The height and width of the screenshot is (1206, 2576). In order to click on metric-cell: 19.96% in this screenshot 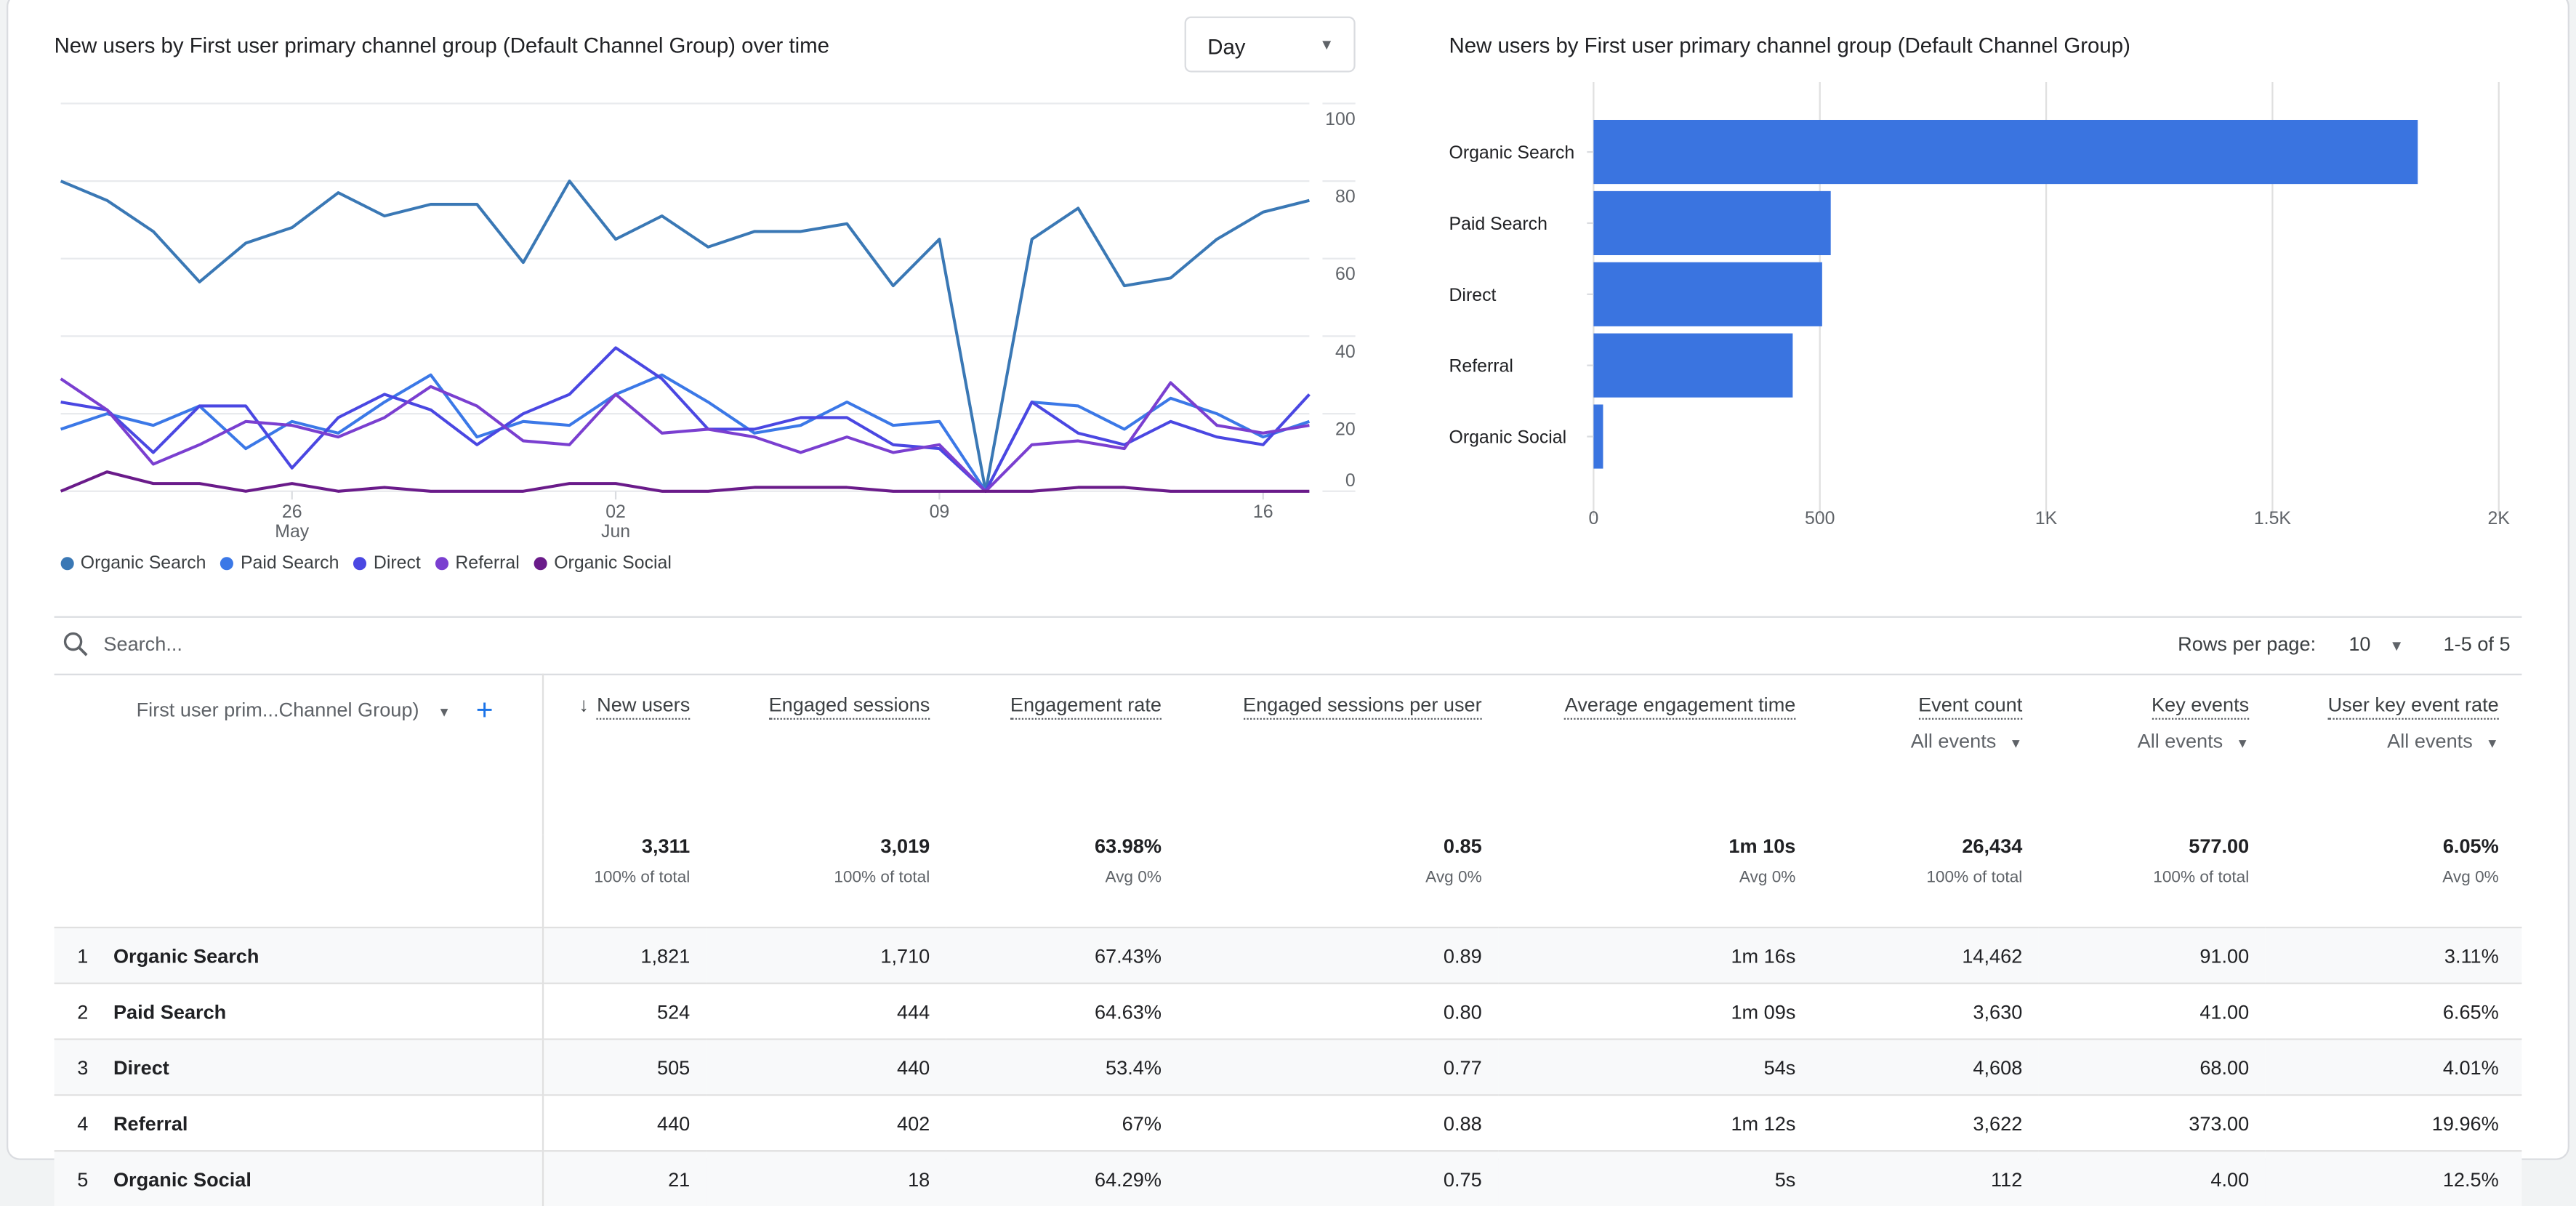, I will do `click(2393, 1122)`.